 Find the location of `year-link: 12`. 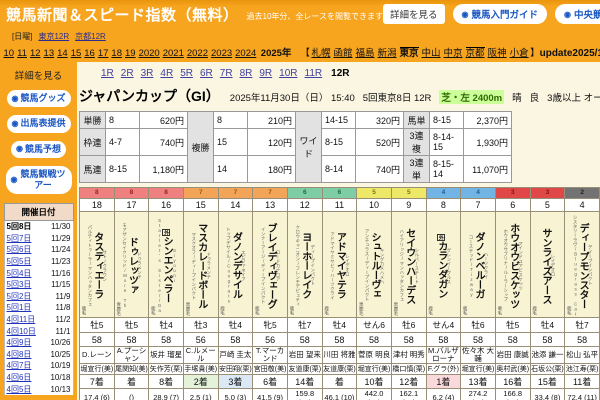

year-link: 12 is located at coordinates (35, 53).